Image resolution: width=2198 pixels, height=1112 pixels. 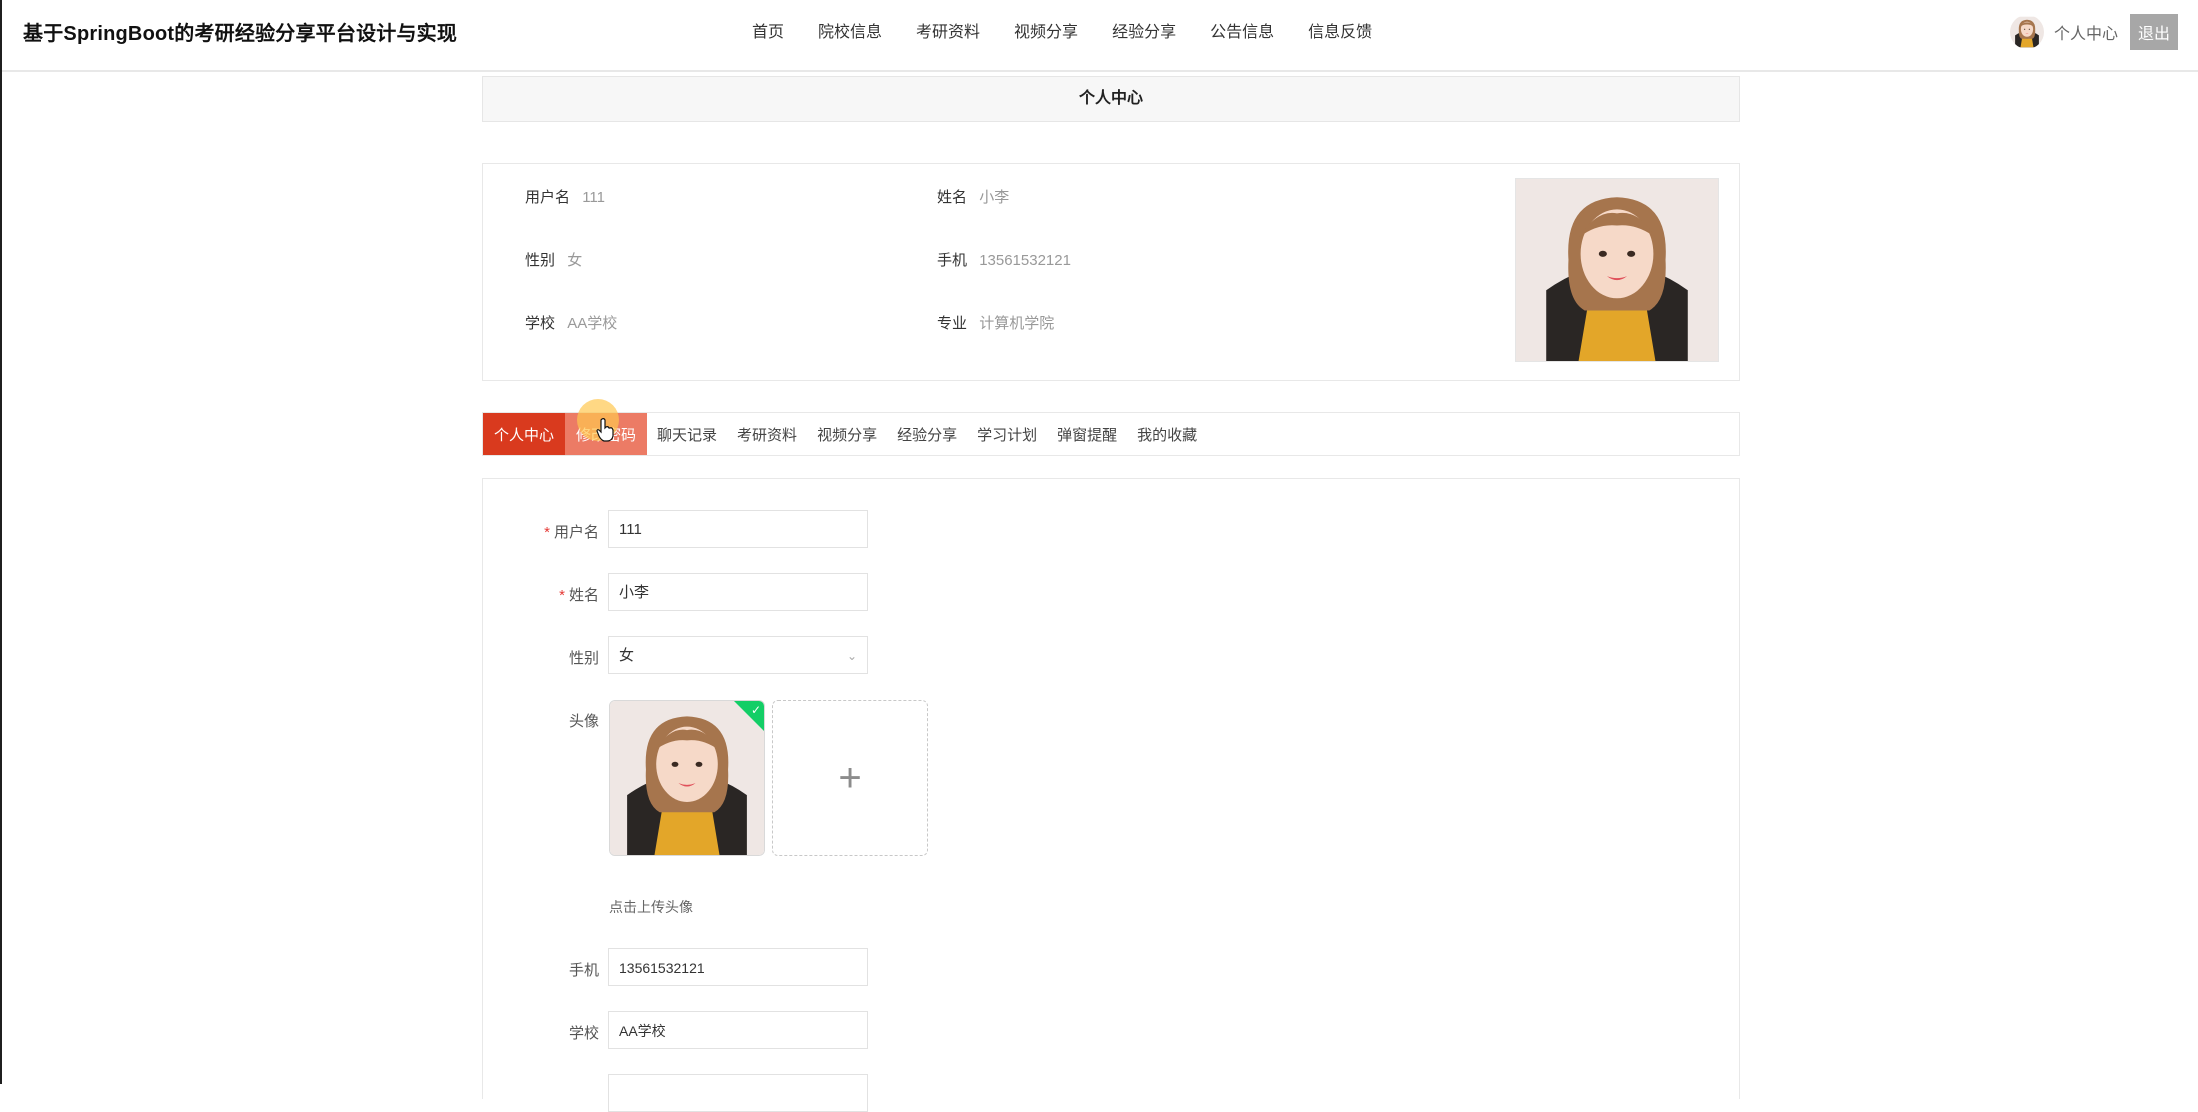 What do you see at coordinates (768, 30) in the screenshot?
I see `nav-item-home: 首页` at bounding box center [768, 30].